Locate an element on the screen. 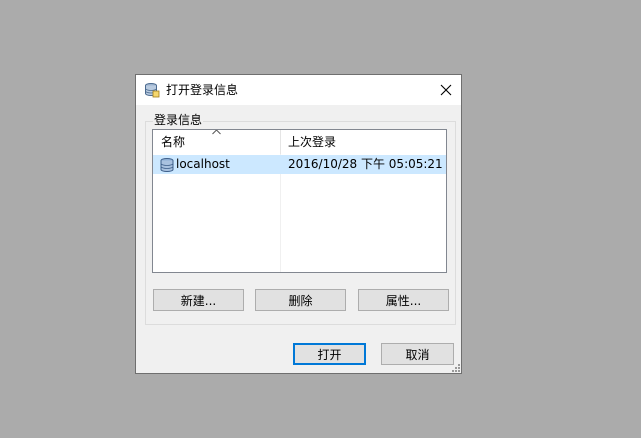 This screenshot has width=641, height=438. resize-grip-icon is located at coordinates (455, 367).